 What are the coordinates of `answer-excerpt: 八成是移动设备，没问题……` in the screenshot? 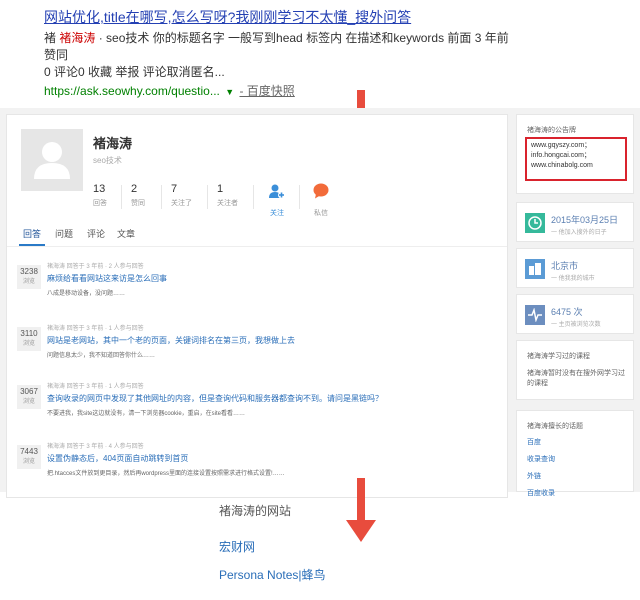 It's located at (86, 294).